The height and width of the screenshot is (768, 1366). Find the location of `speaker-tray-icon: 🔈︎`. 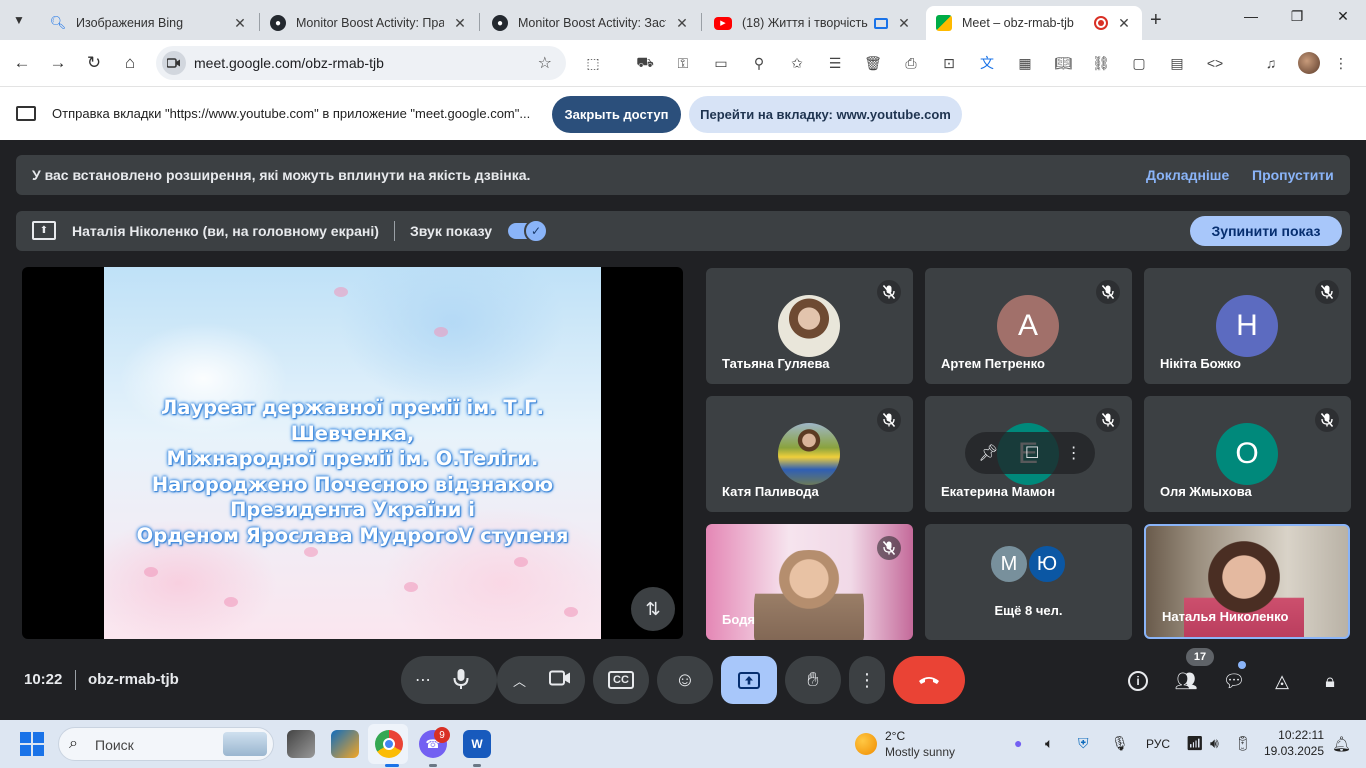

speaker-tray-icon: 🔈︎ is located at coordinates (1049, 743).